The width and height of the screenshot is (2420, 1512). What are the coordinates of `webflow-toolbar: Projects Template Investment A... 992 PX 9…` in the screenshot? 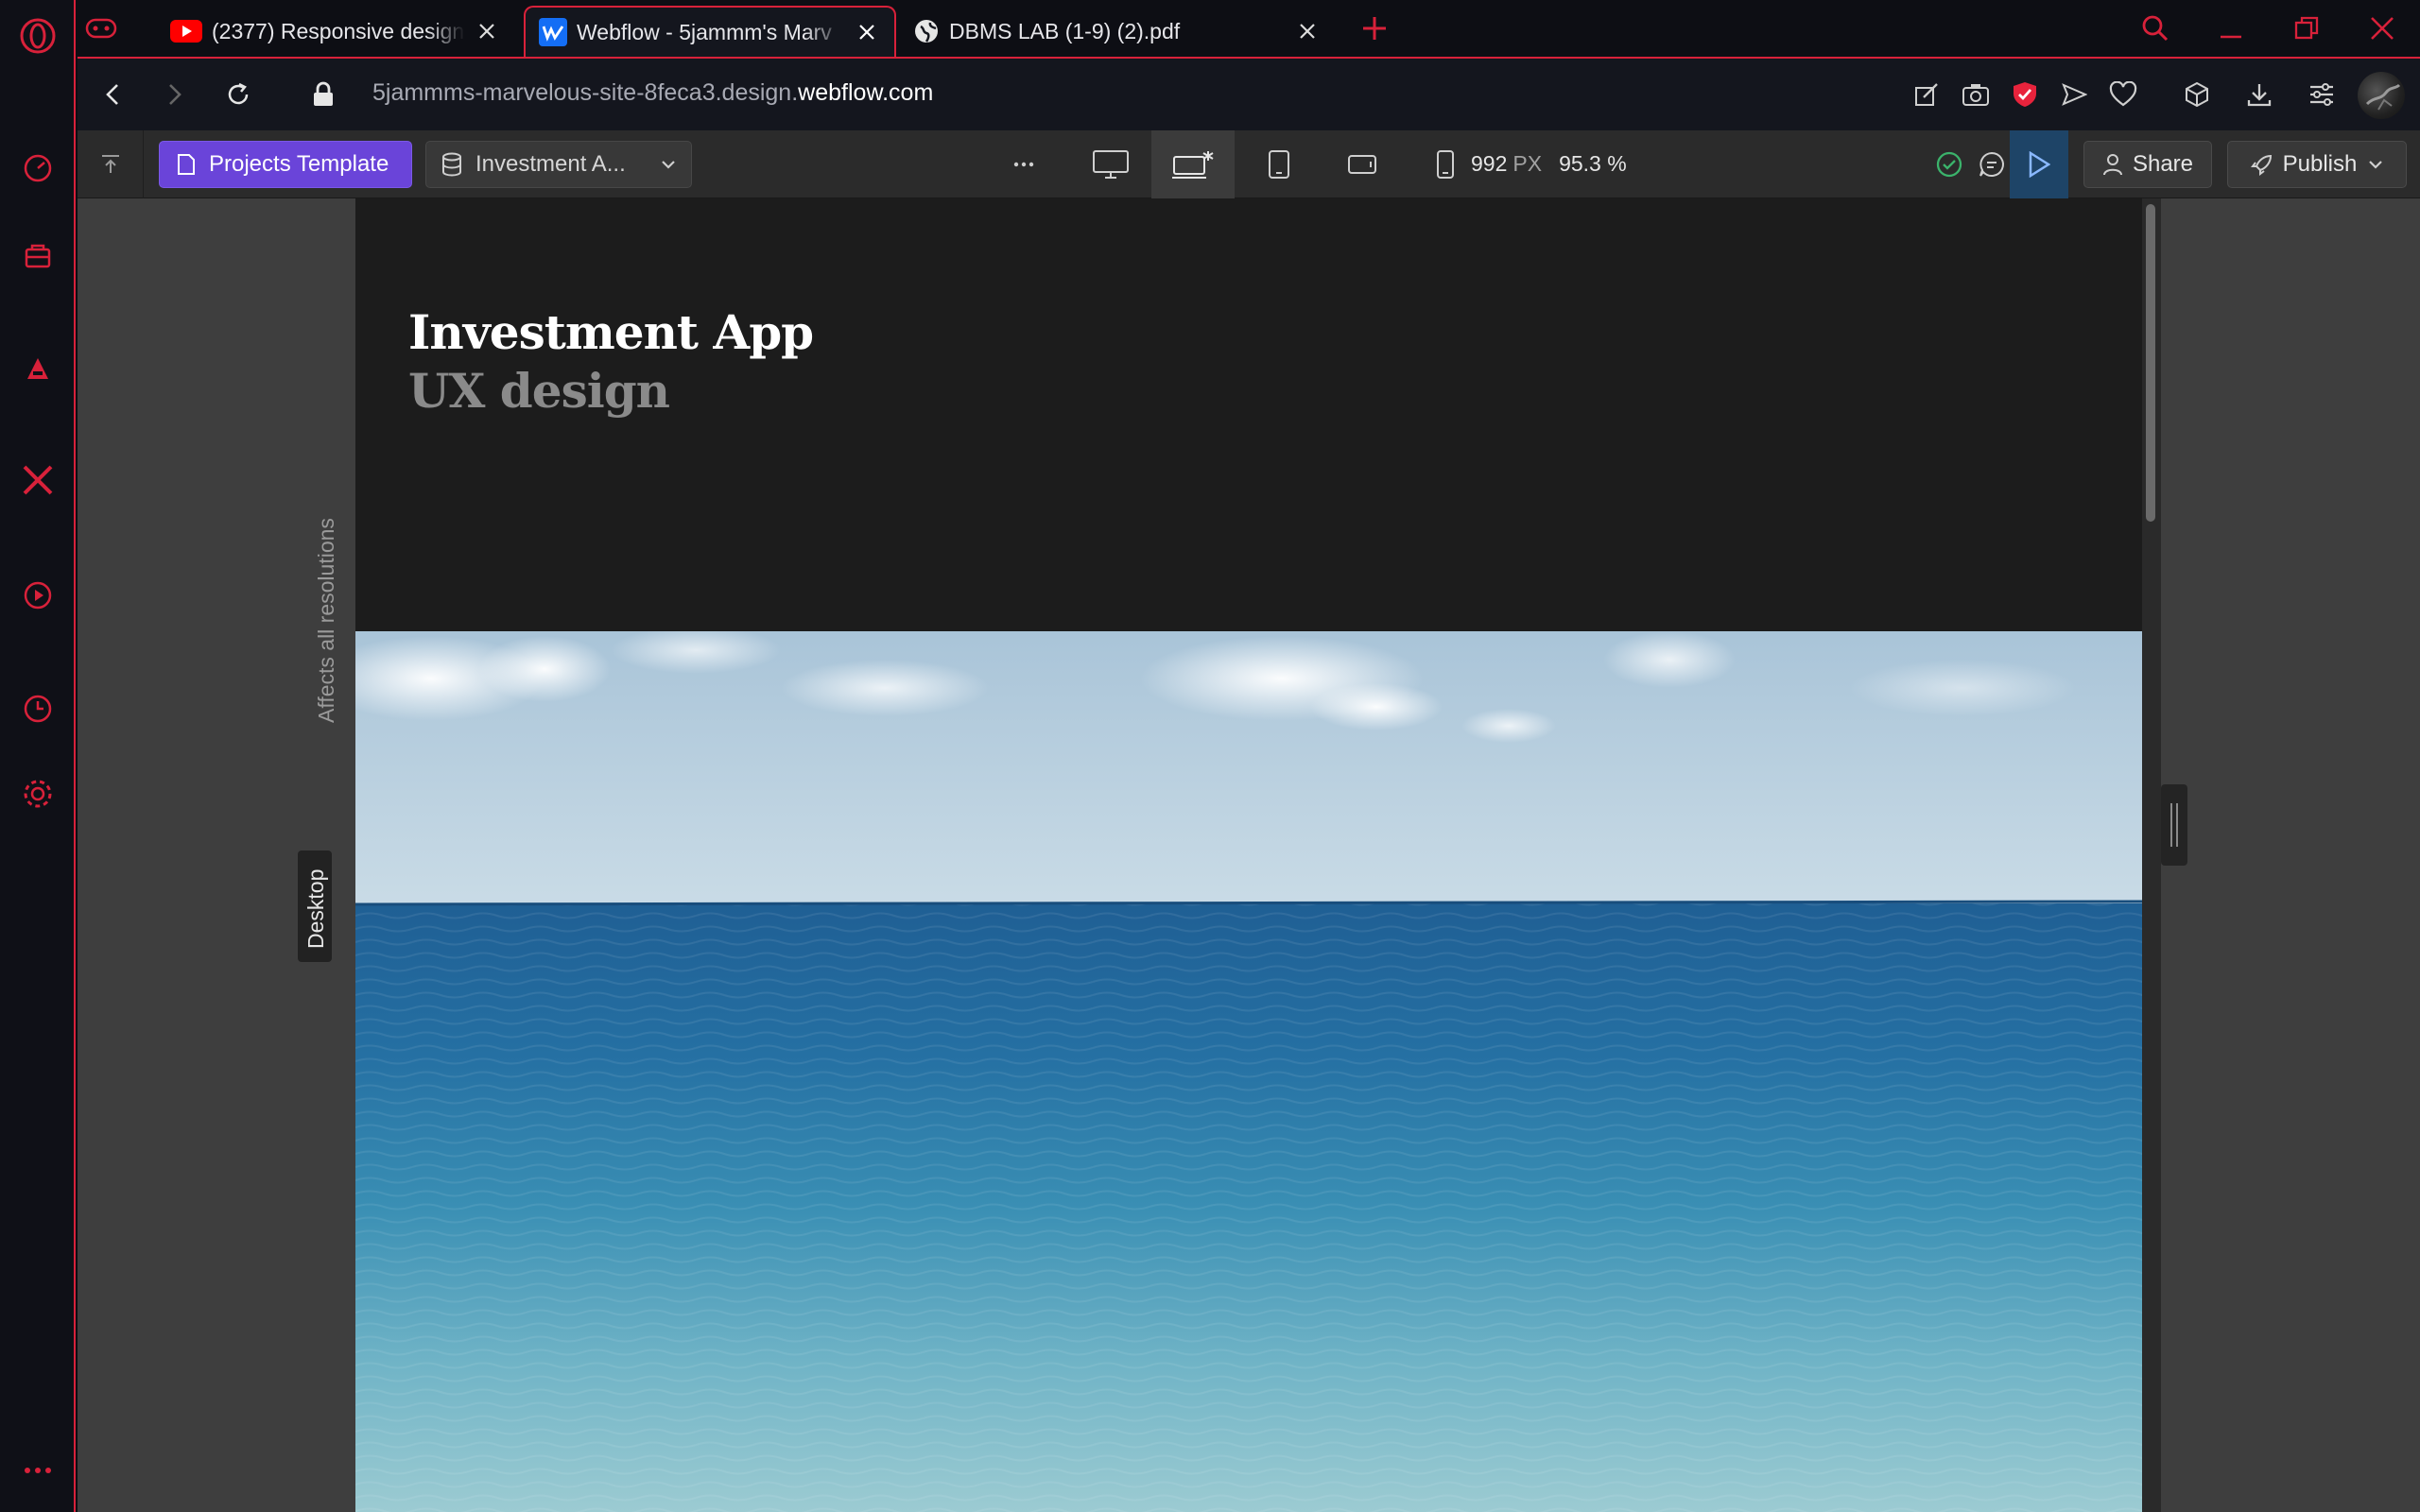 It's located at (1249, 164).